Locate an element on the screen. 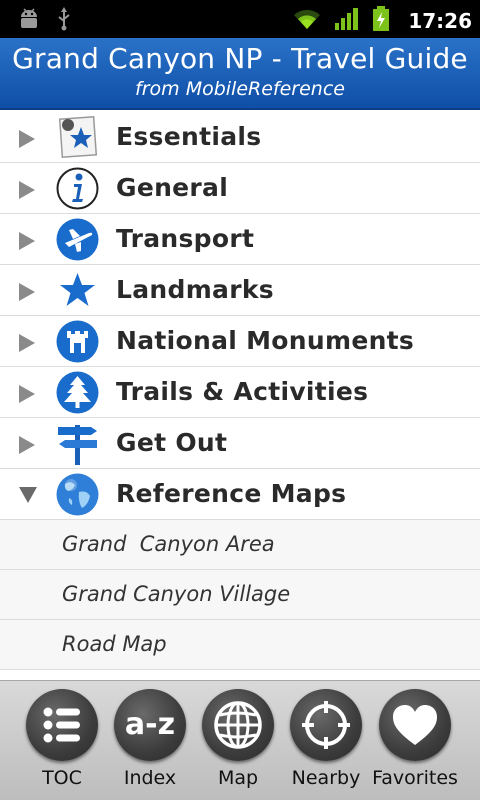 The image size is (480, 800). toc-item-reference-maps: Reference Maps is located at coordinates (240, 494).